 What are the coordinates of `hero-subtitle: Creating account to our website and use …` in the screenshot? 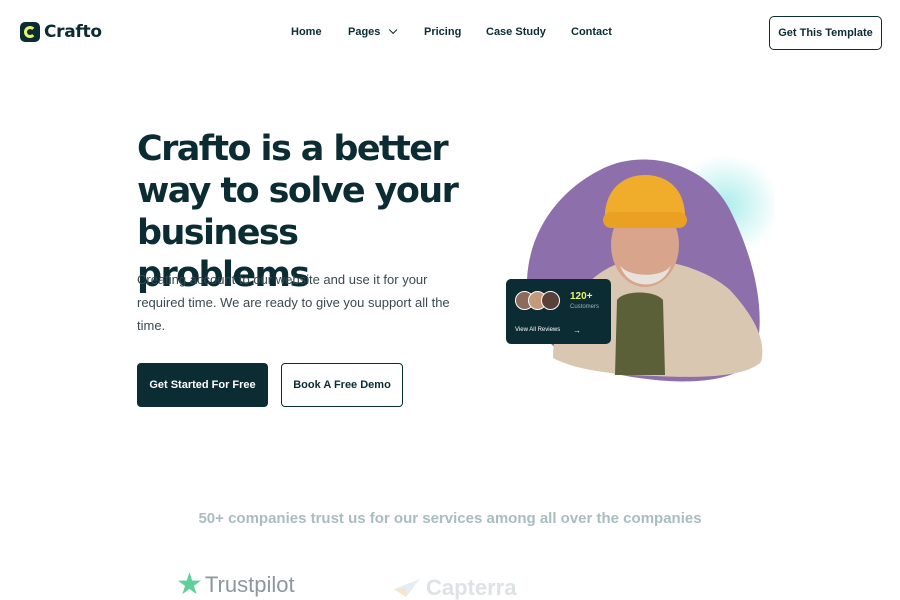 It's located at (293, 302).